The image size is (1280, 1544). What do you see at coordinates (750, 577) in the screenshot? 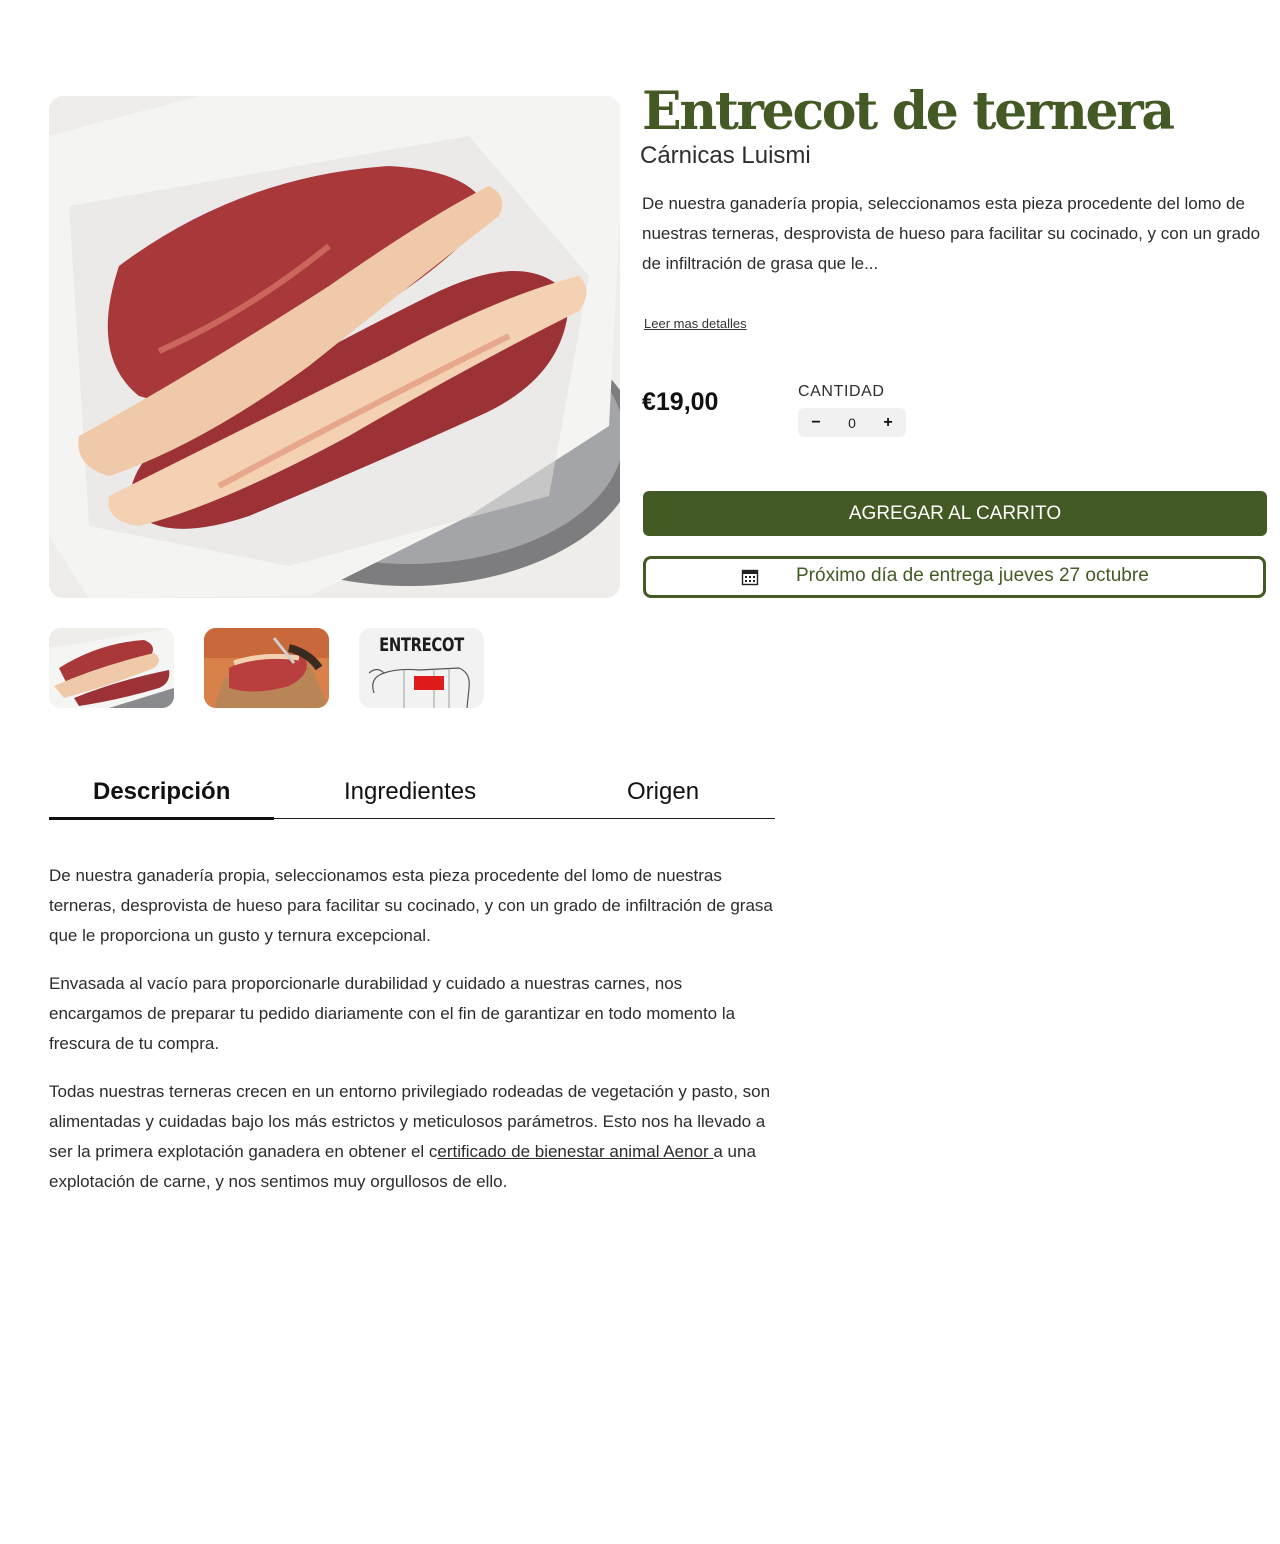
I see `calendar-icon` at bounding box center [750, 577].